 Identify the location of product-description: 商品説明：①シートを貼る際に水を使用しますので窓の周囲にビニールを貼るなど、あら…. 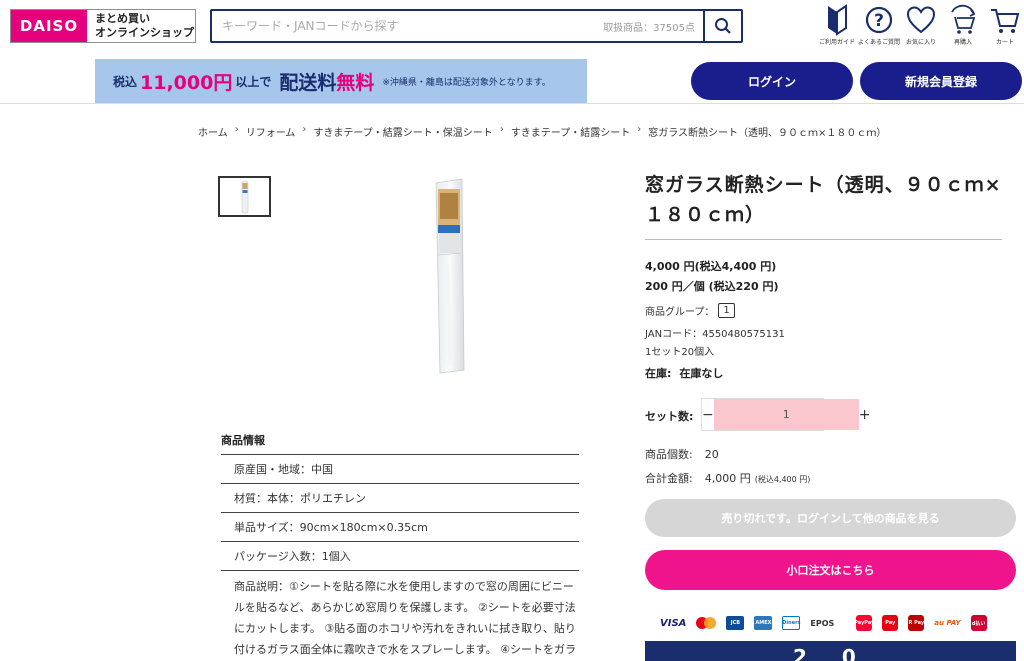
(405, 618).